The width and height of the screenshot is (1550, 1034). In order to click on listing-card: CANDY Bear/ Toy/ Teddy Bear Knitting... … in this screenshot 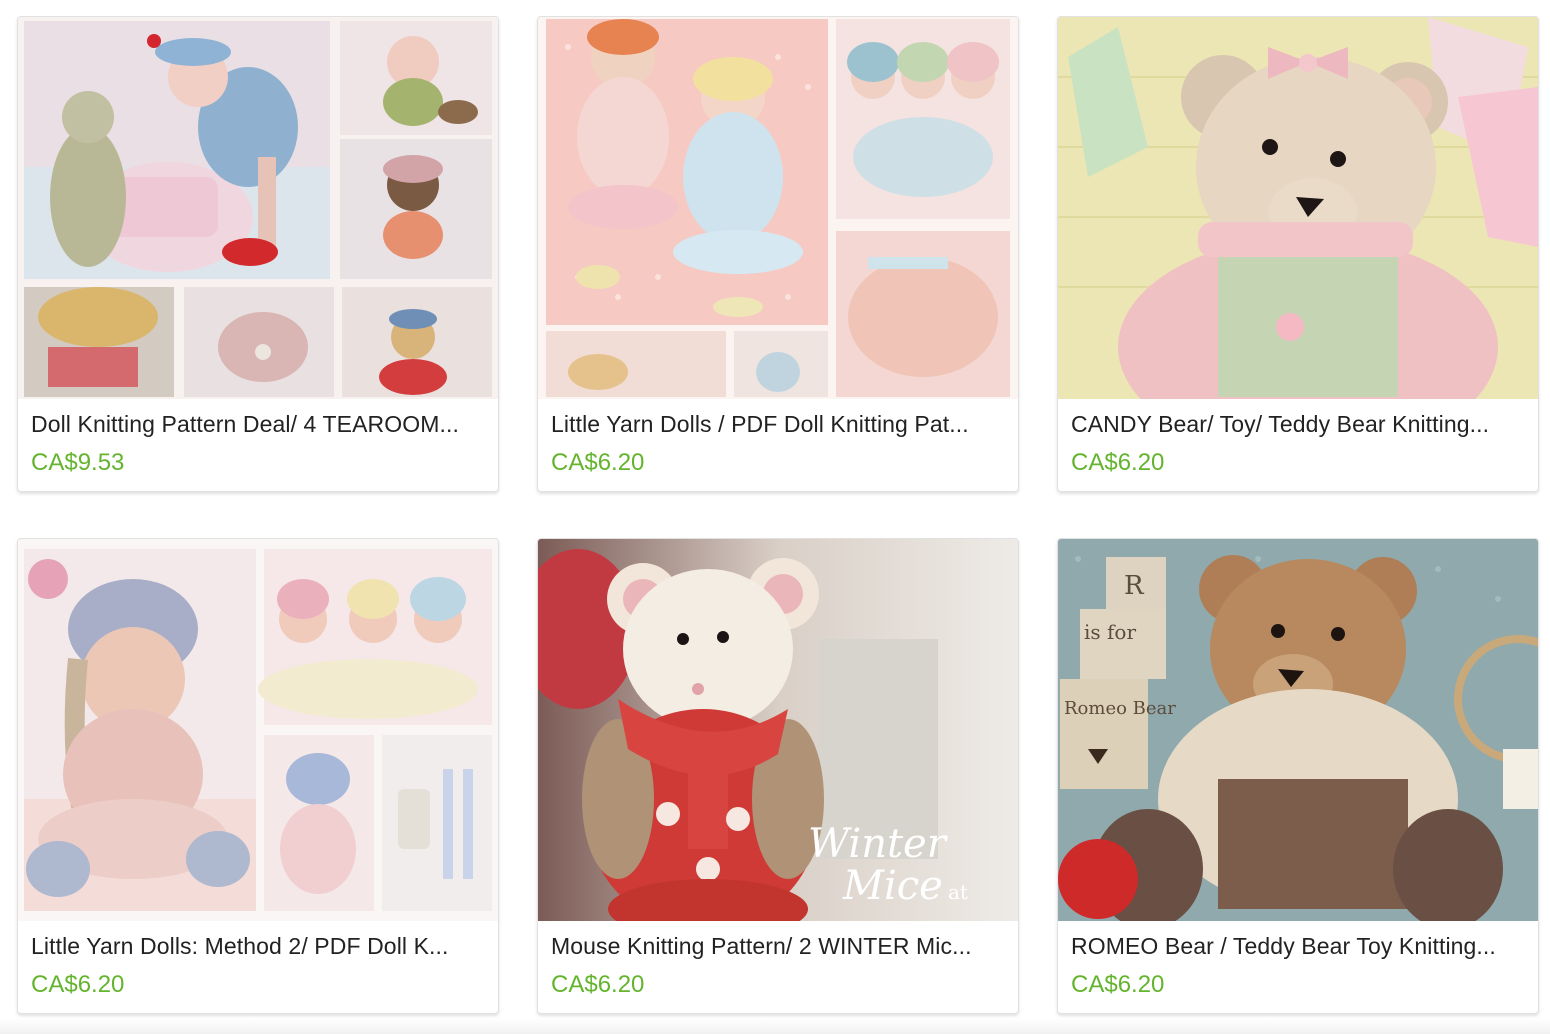, I will do `click(1298, 254)`.